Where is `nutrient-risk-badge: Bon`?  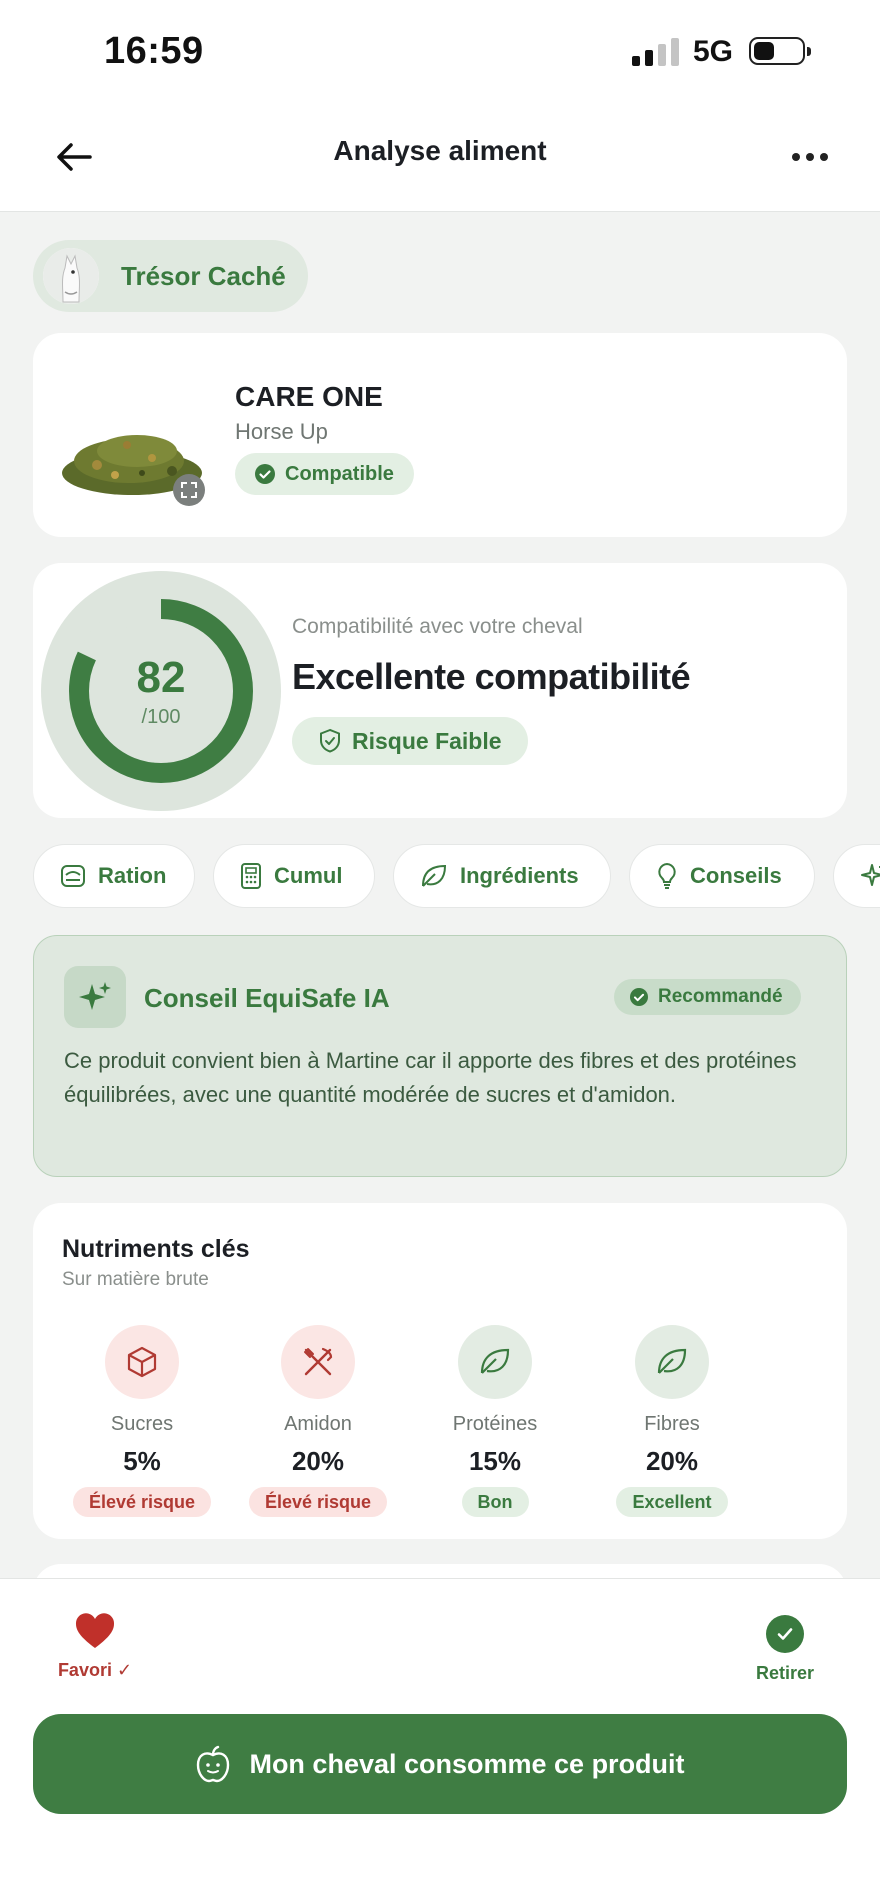
nutrient-risk-badge: Bon is located at coordinates (495, 1502).